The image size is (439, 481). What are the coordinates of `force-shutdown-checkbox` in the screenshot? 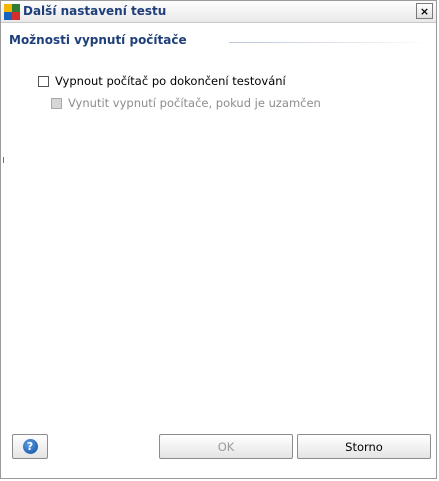 It's located at (56, 103).